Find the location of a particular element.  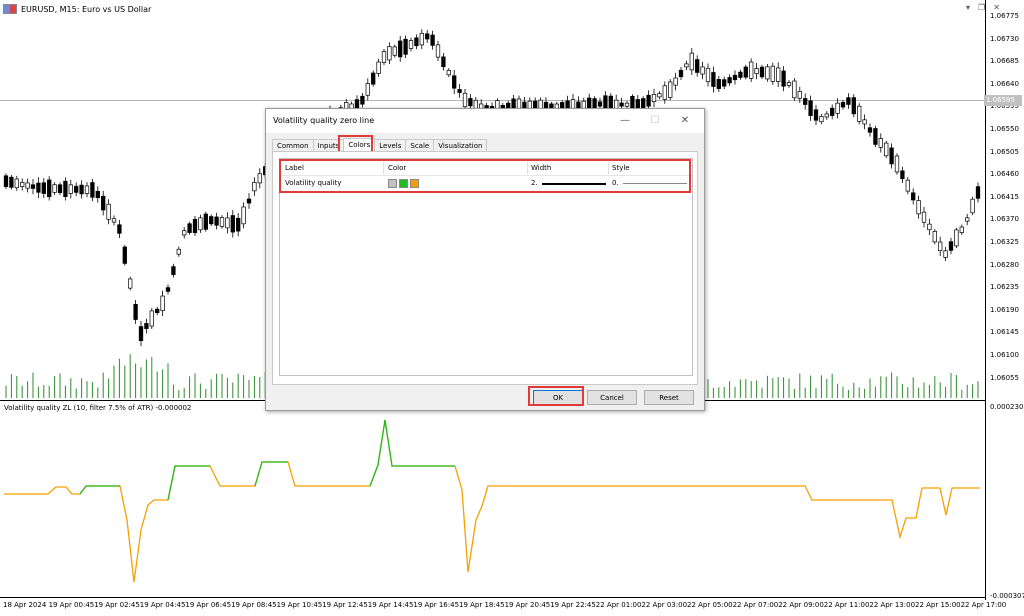

close-icon: ✕ is located at coordinates (685, 121).